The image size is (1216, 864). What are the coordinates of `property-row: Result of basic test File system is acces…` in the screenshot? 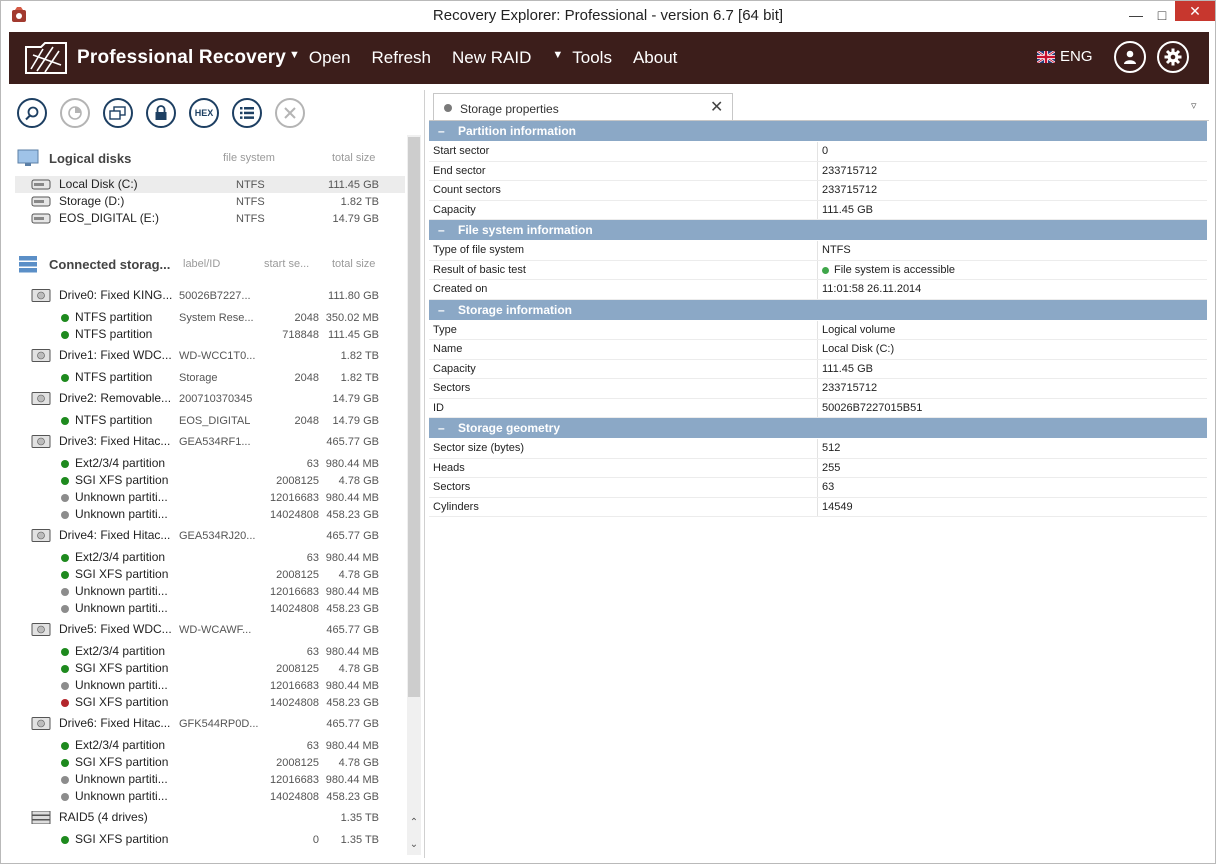 It's located at (818, 270).